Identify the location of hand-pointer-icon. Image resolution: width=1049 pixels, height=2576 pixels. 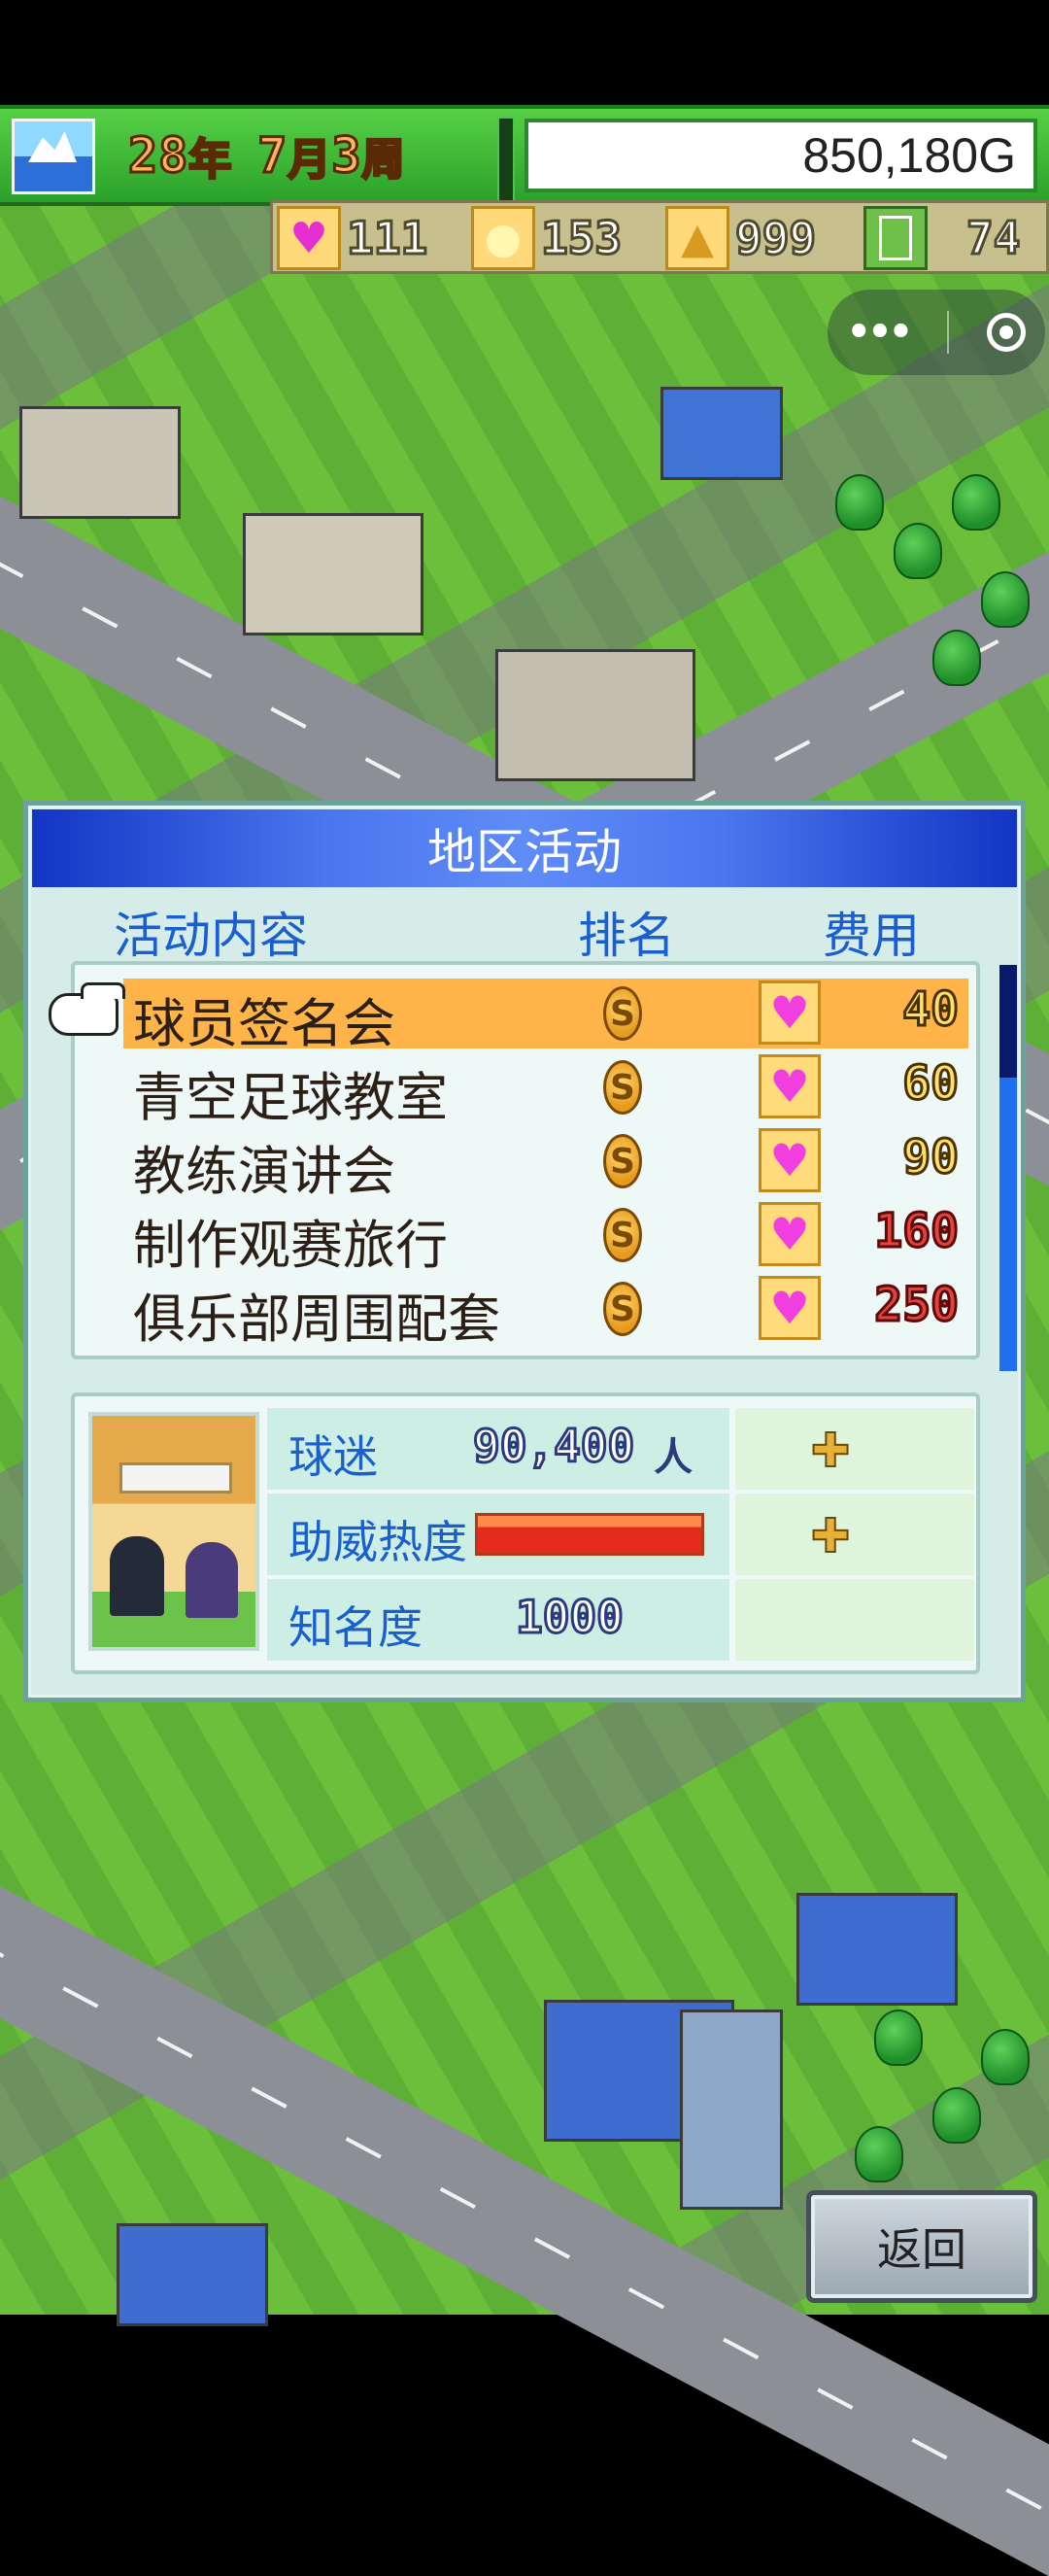
(87, 1009).